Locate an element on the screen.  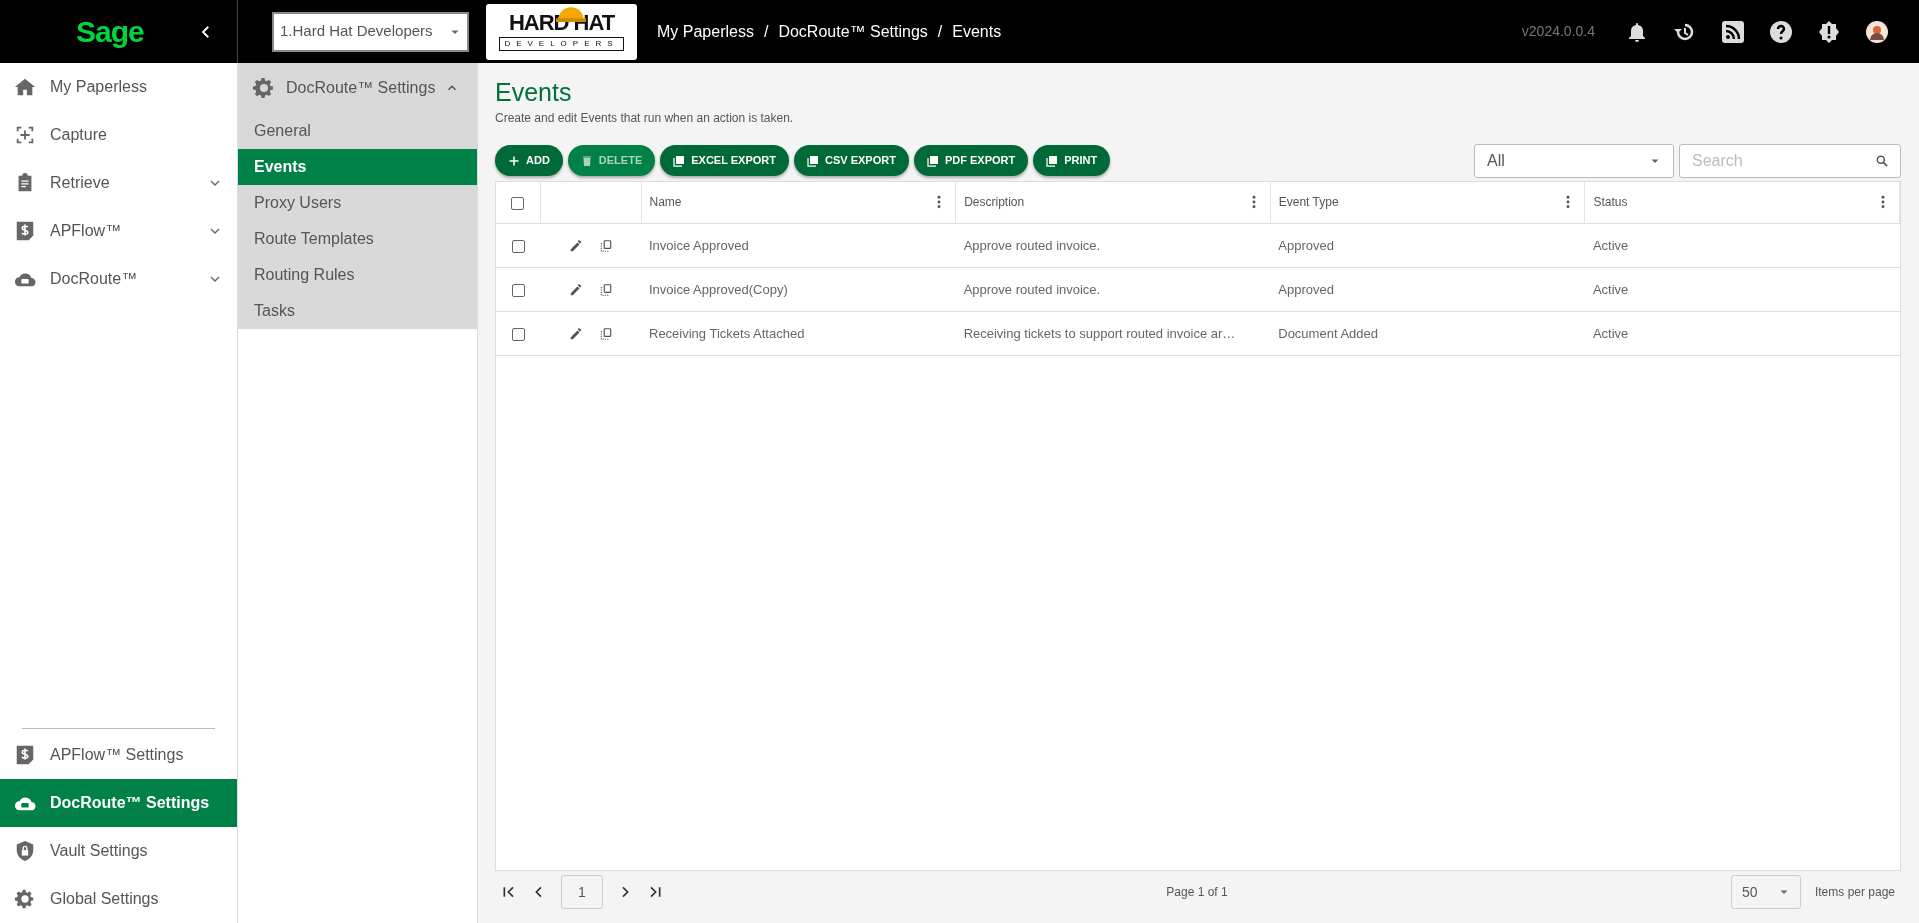
breadcrumb-link: My Paperless is located at coordinates (705, 31).